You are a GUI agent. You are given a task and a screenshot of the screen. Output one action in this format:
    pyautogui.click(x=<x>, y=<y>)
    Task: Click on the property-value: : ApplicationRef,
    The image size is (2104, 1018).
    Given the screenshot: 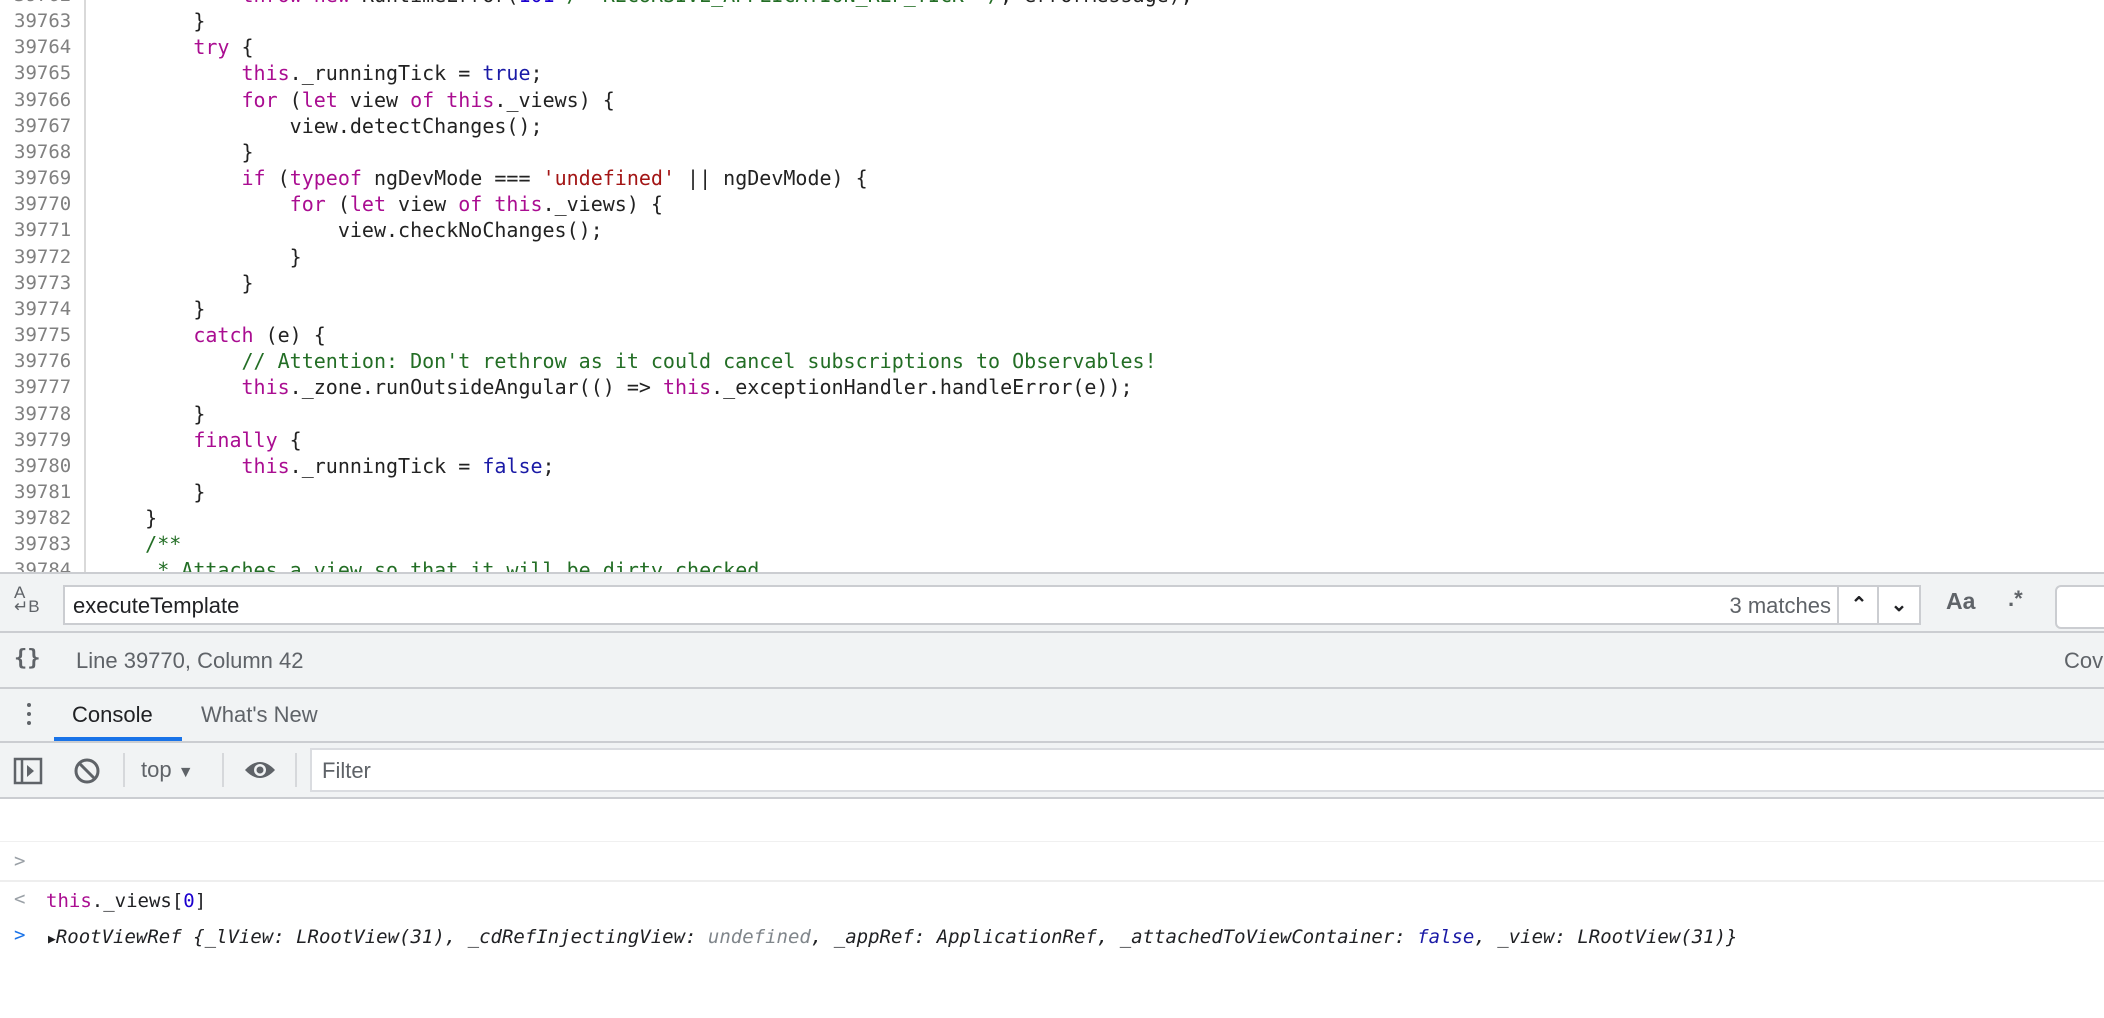 What is the action you would take?
    pyautogui.click(x=1016, y=937)
    